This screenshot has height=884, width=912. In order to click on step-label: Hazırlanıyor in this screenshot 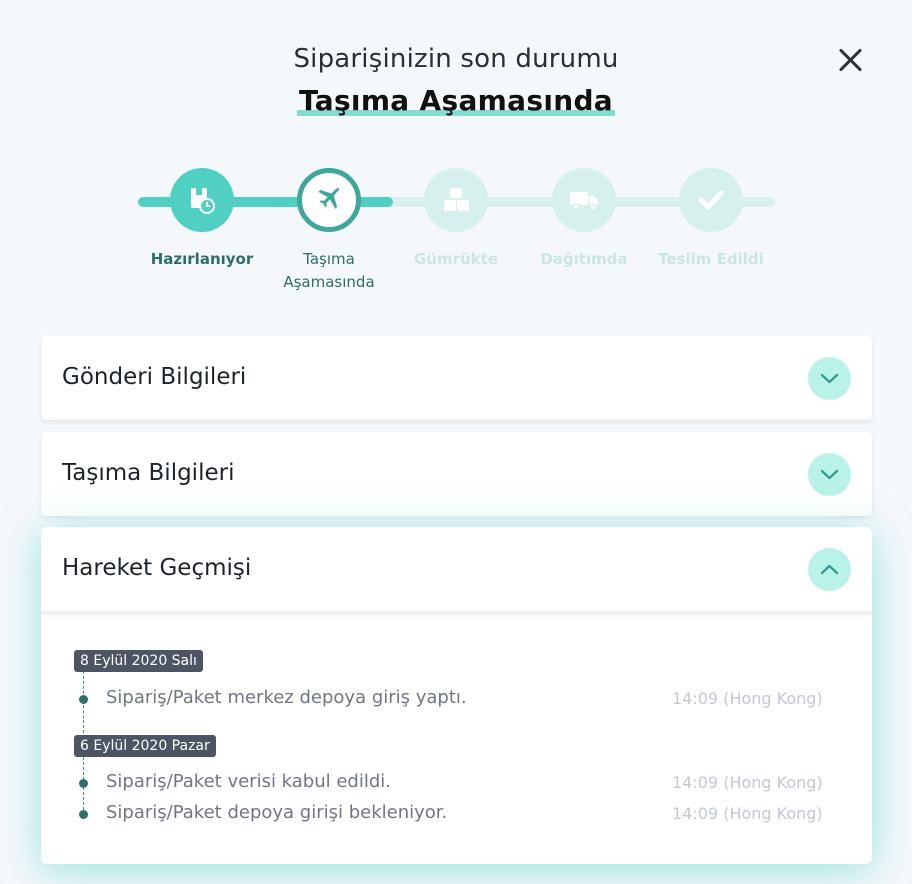, I will do `click(202, 259)`.